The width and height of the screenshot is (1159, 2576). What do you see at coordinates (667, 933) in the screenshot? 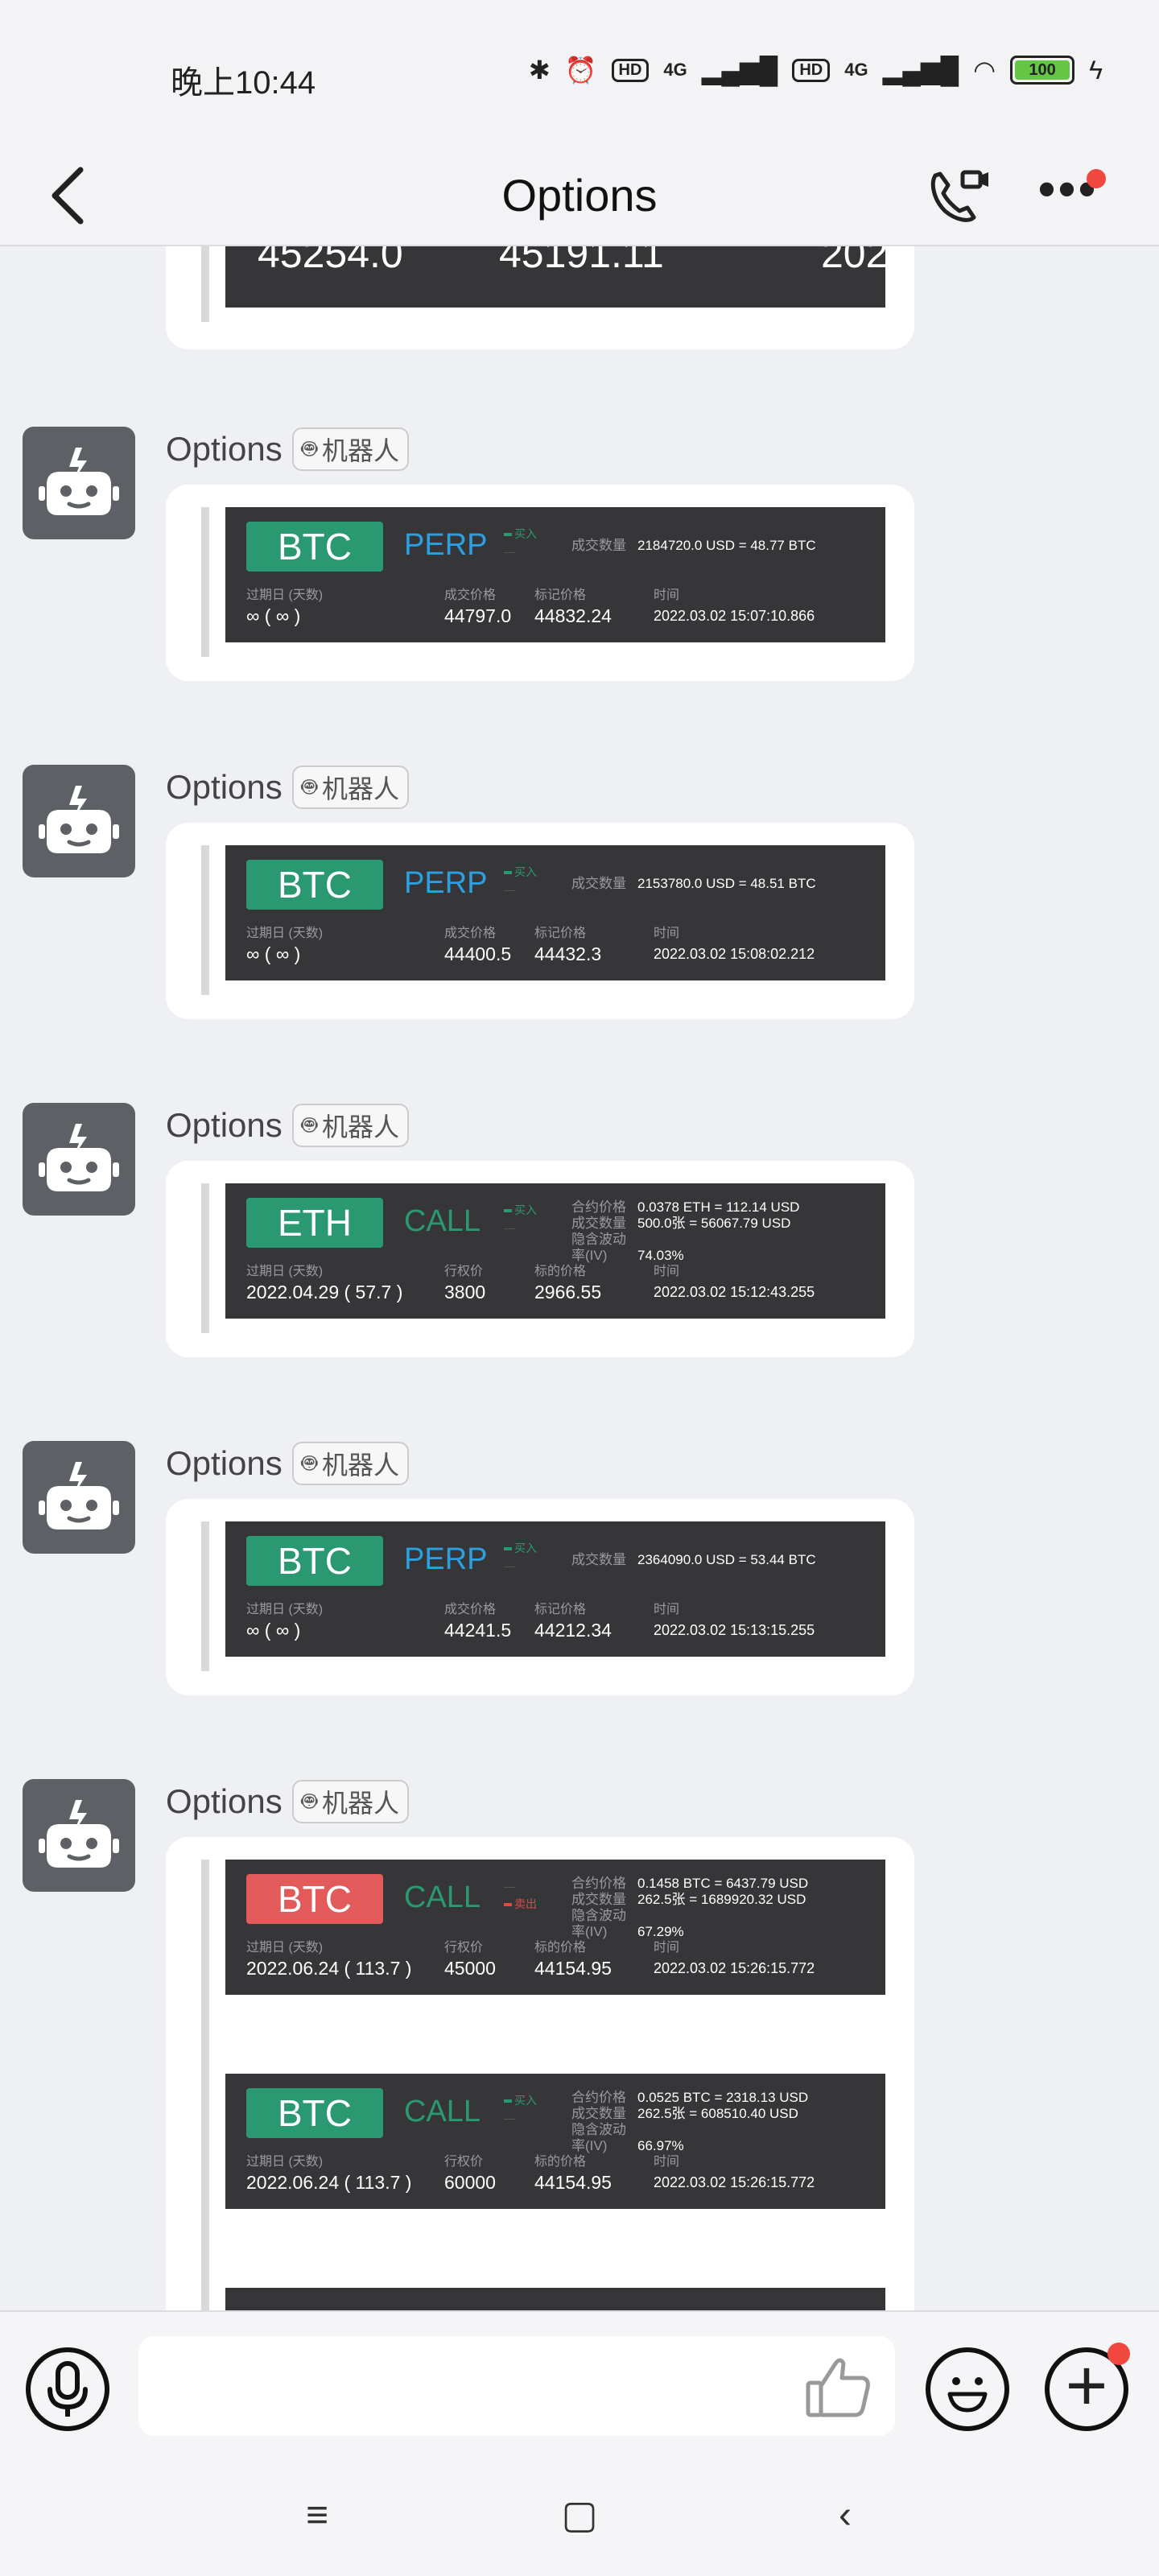
I see `time-label: 时间` at bounding box center [667, 933].